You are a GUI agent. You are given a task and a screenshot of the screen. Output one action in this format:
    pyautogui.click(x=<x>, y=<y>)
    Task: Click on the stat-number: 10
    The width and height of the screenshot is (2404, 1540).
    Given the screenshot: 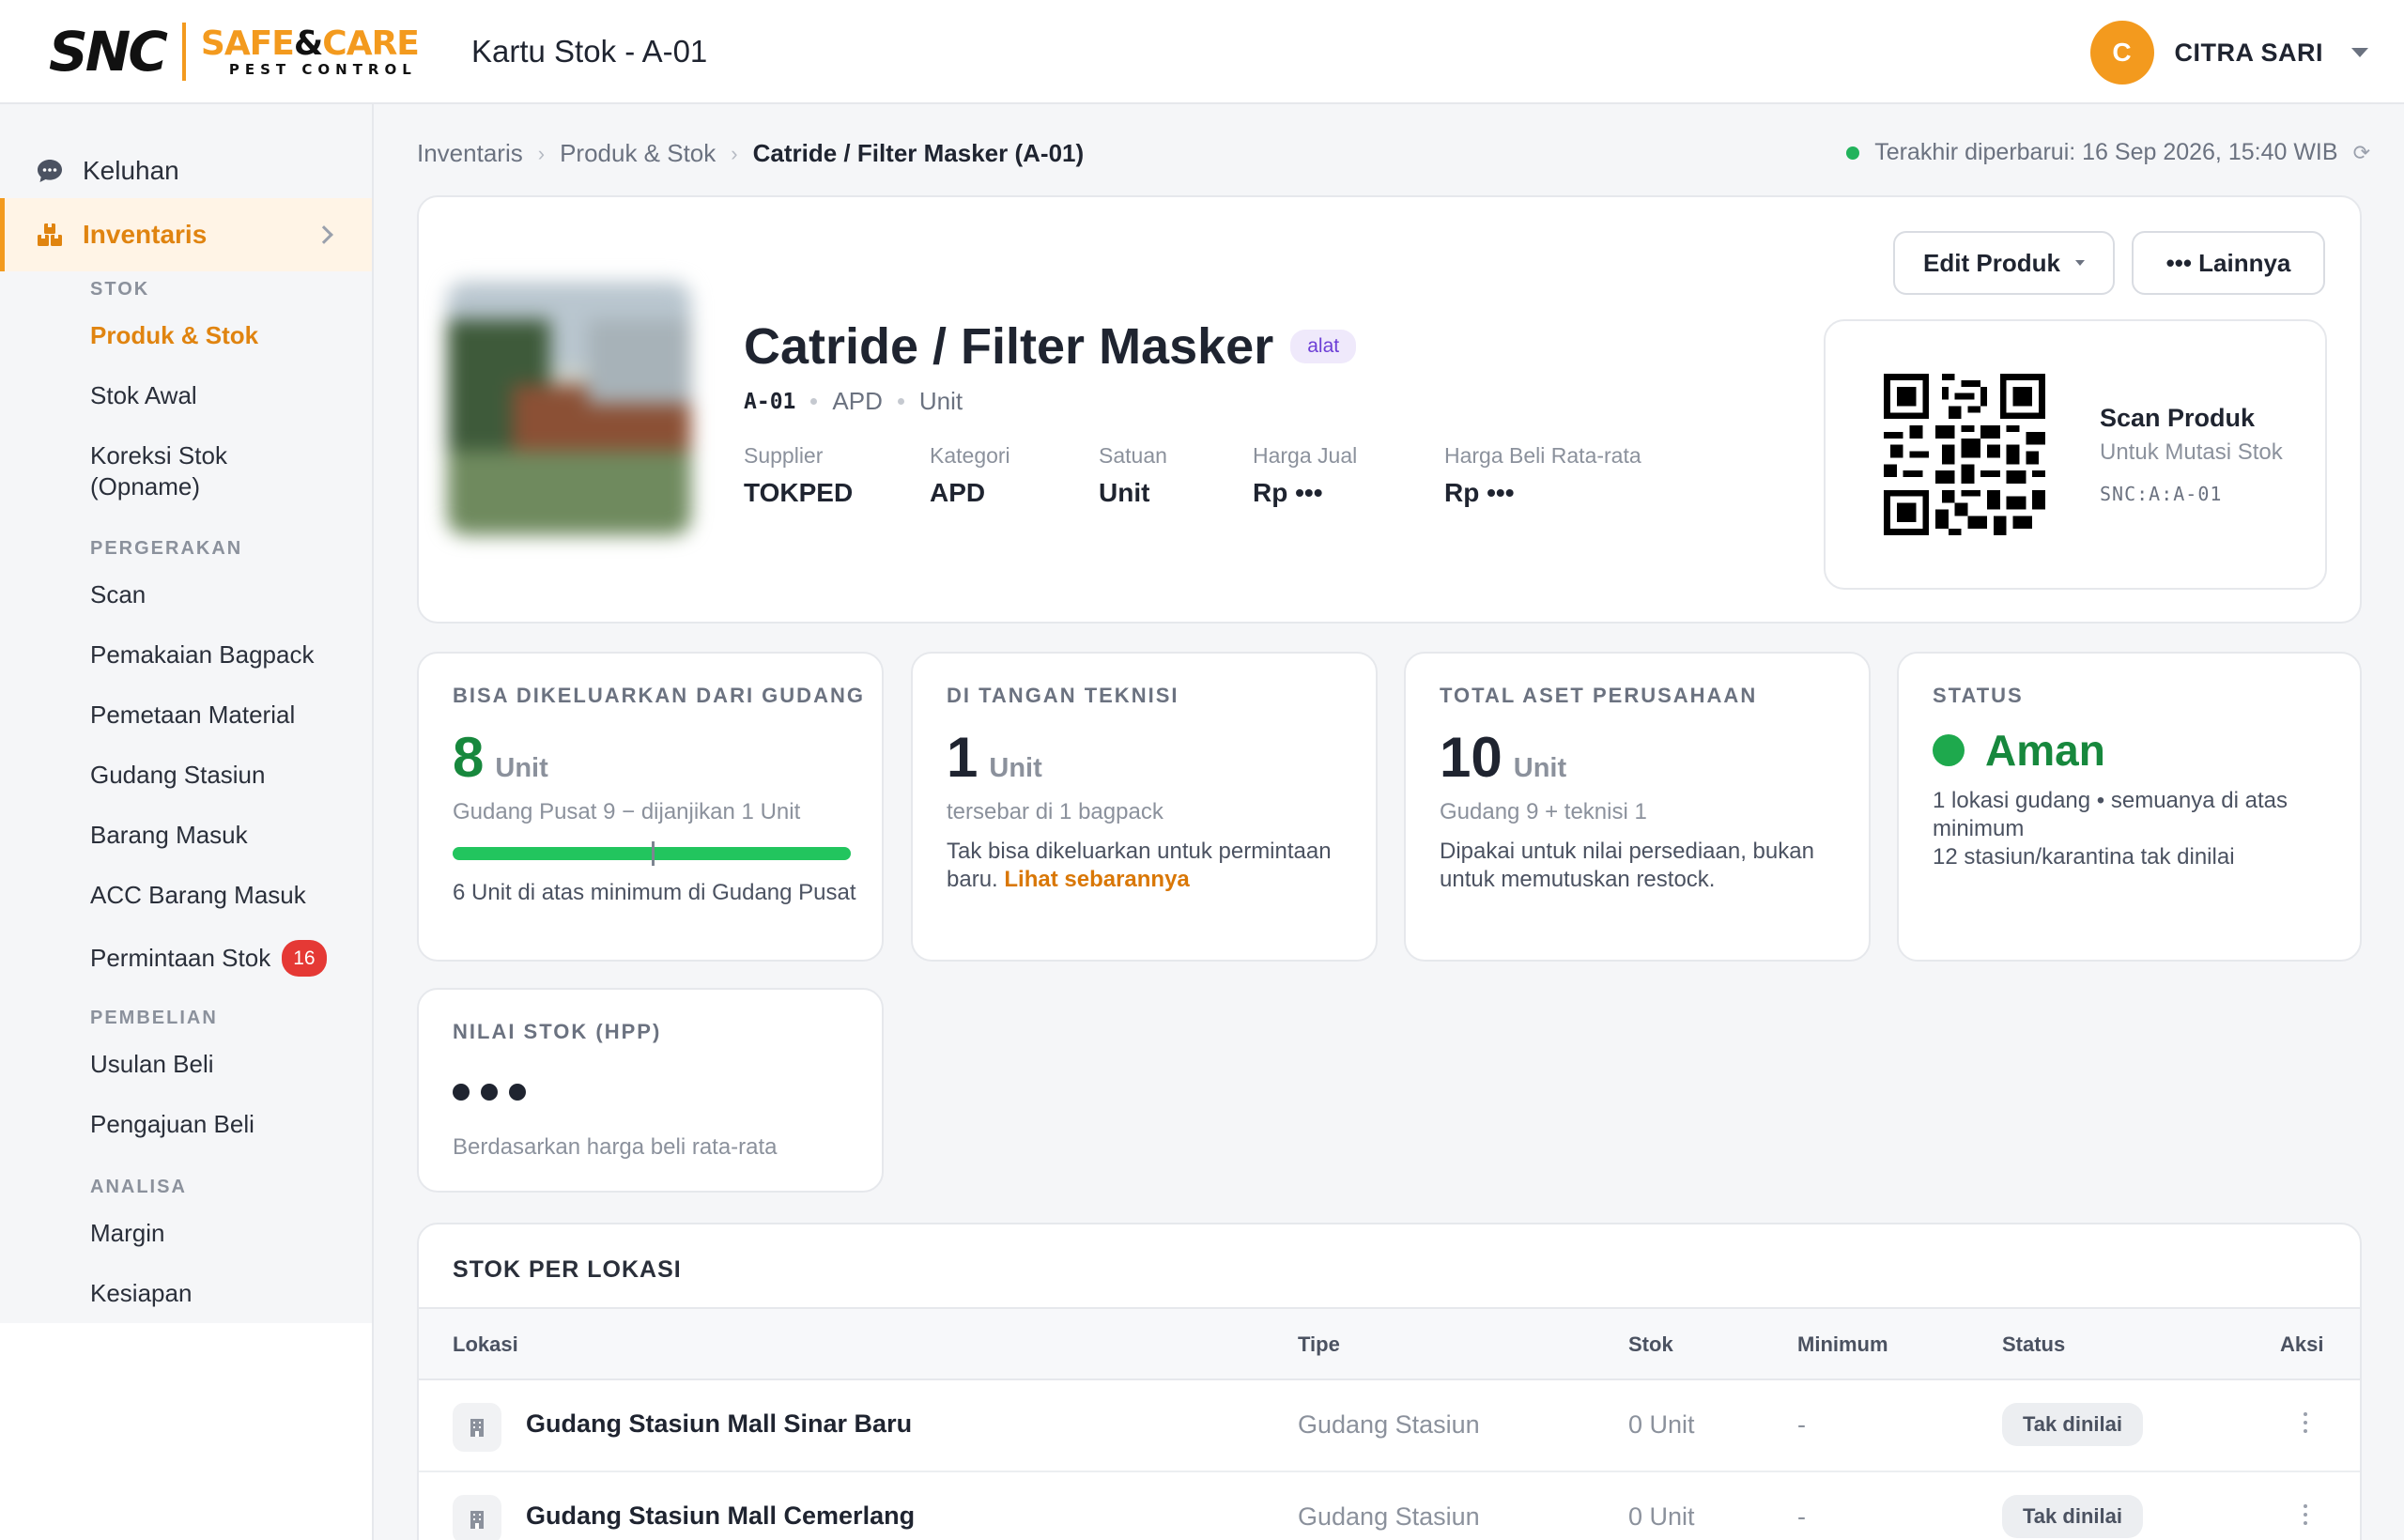 What is the action you would take?
    pyautogui.click(x=1471, y=757)
    